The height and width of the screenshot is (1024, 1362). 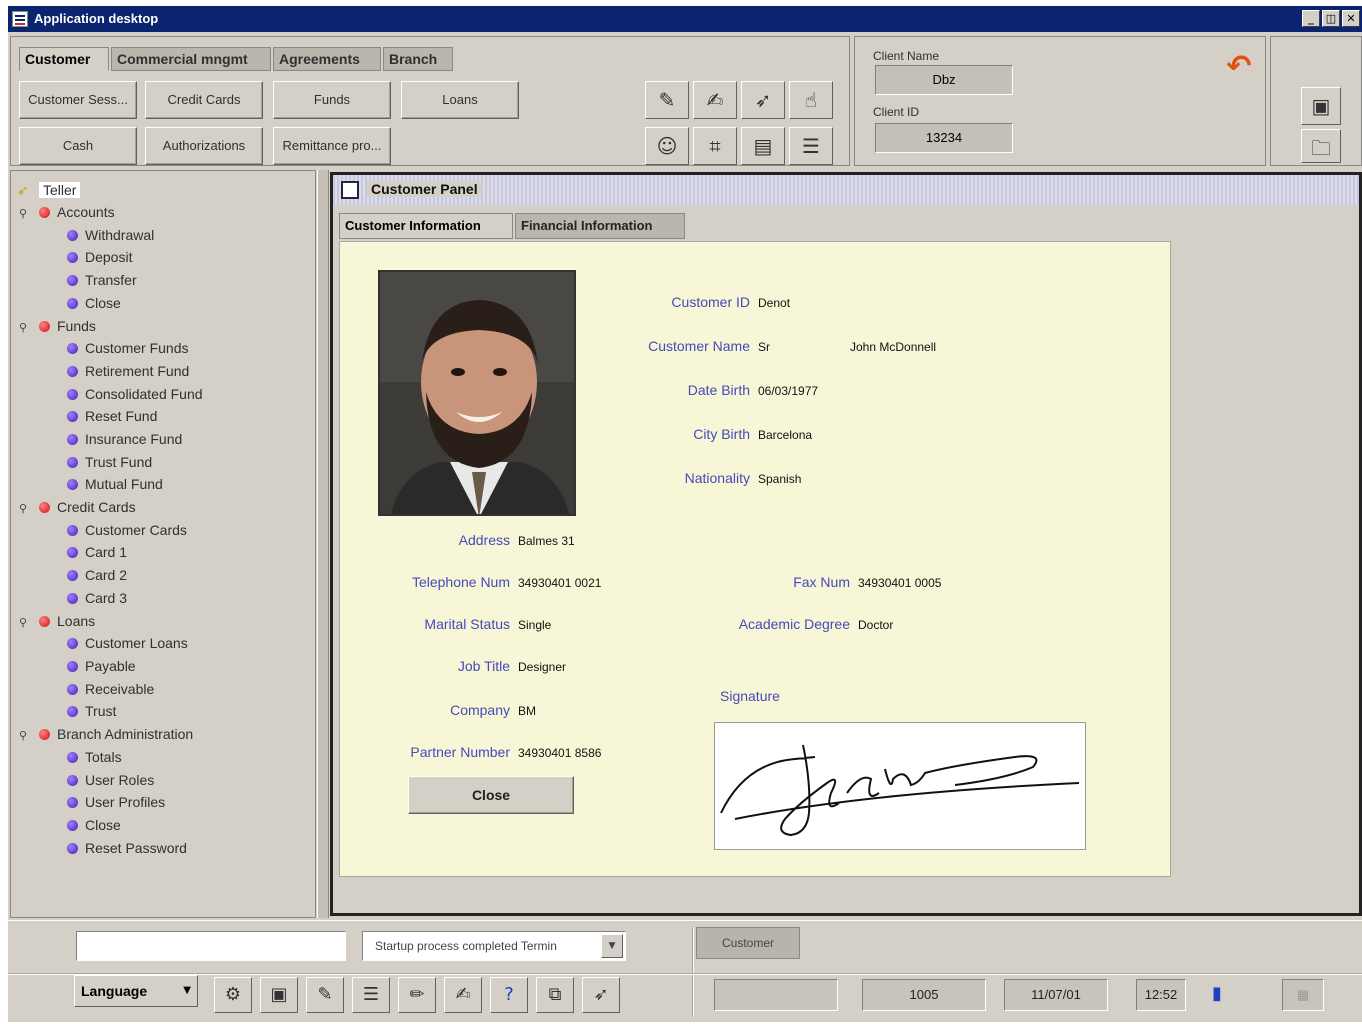 I want to click on tree-item: Receivable, so click(x=110, y=689).